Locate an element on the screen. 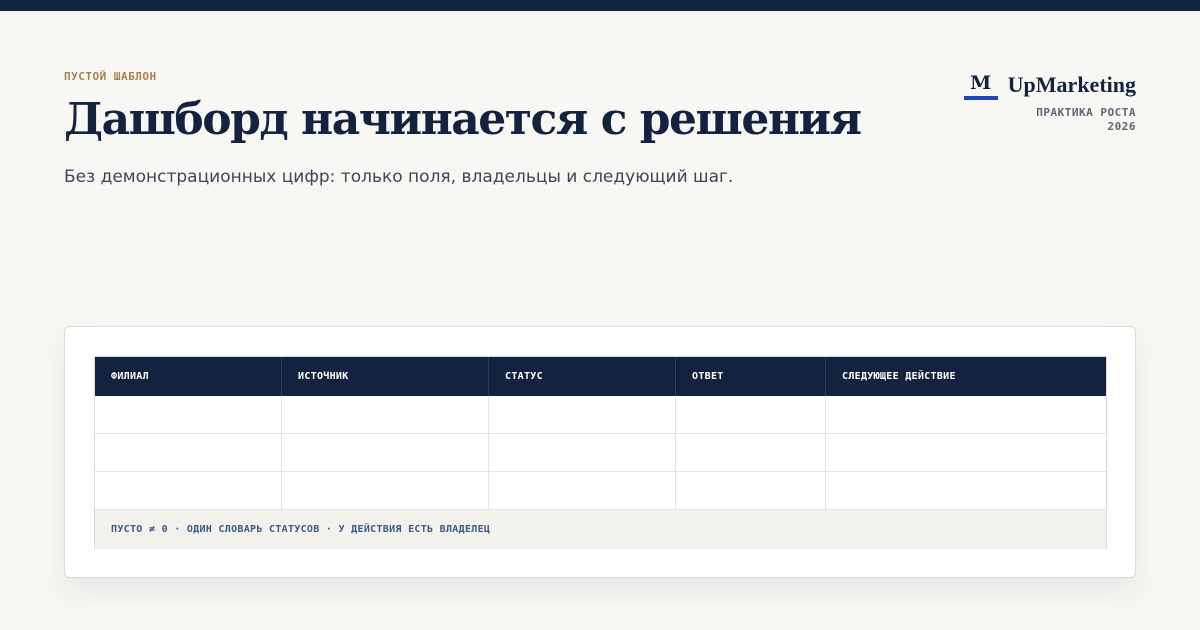  page-title: Дашборд начинается с решения is located at coordinates (463, 119).